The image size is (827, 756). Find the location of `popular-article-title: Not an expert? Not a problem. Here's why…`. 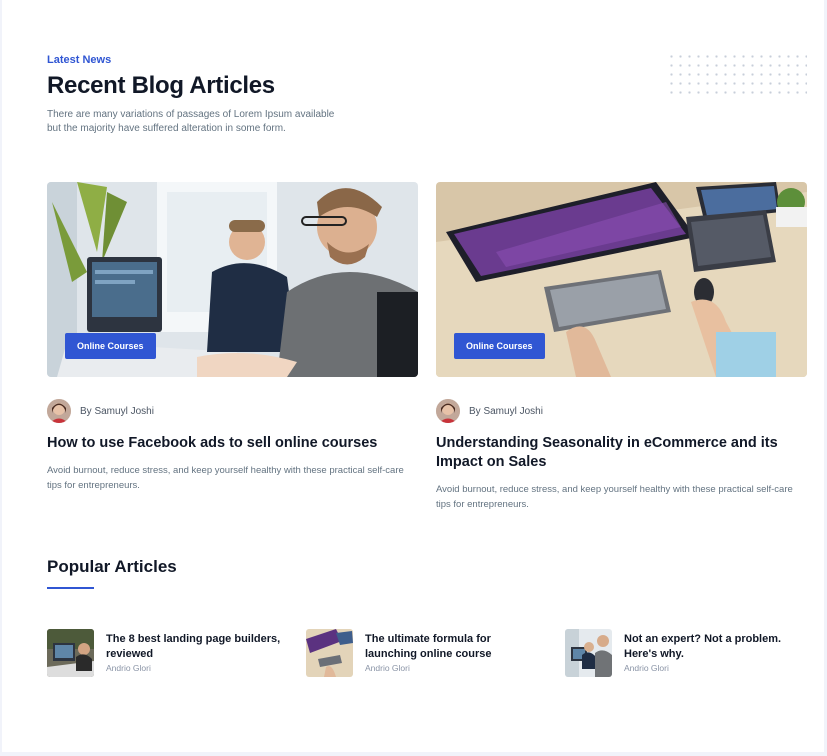

popular-article-title: Not an expert? Not a problem. Here's why… is located at coordinates (714, 647).